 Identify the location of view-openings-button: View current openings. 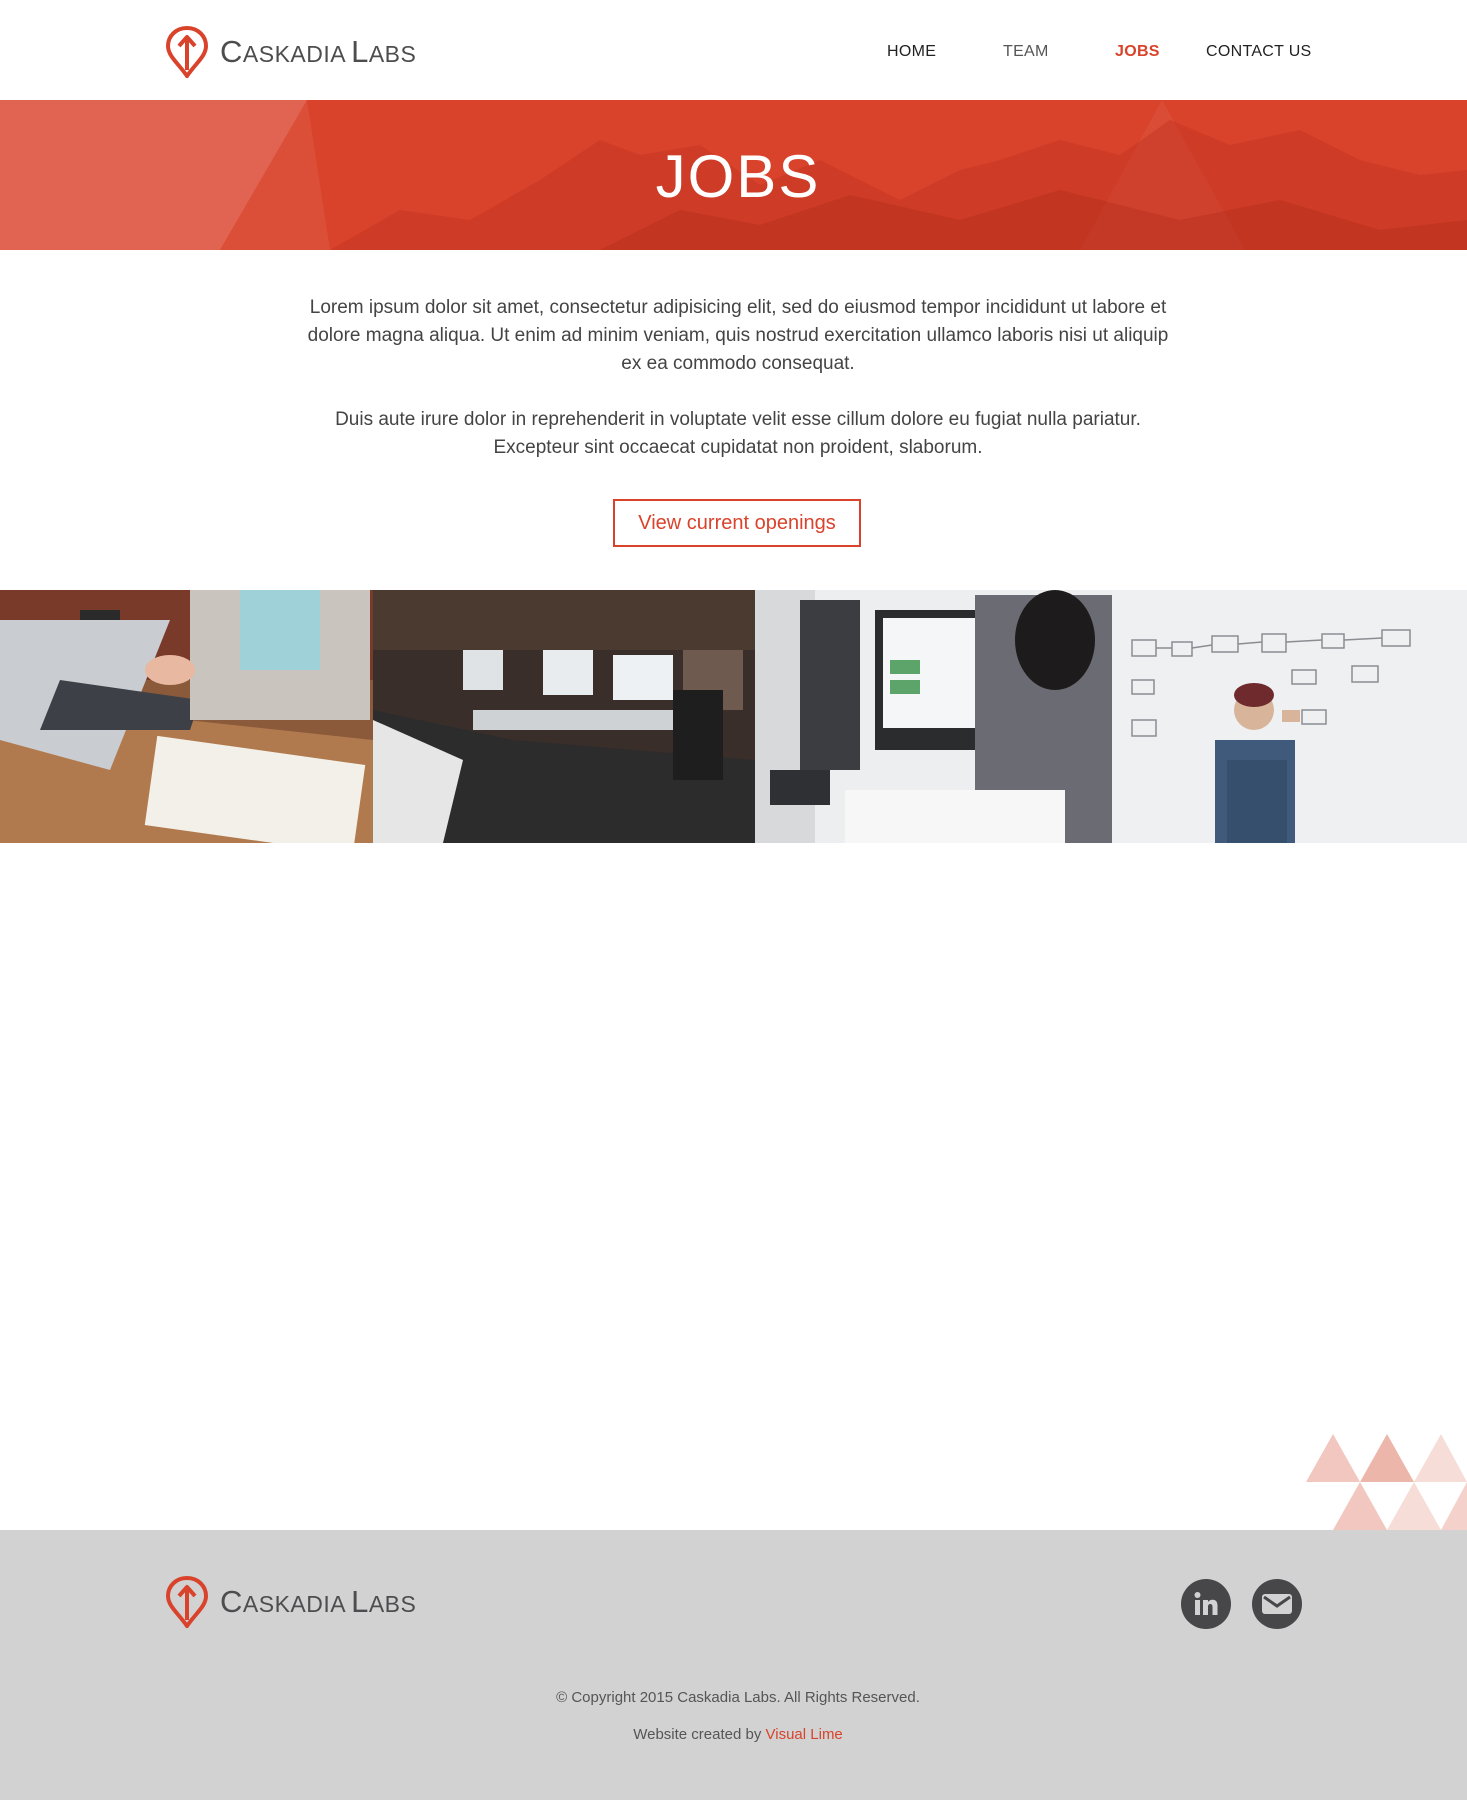
(737, 523).